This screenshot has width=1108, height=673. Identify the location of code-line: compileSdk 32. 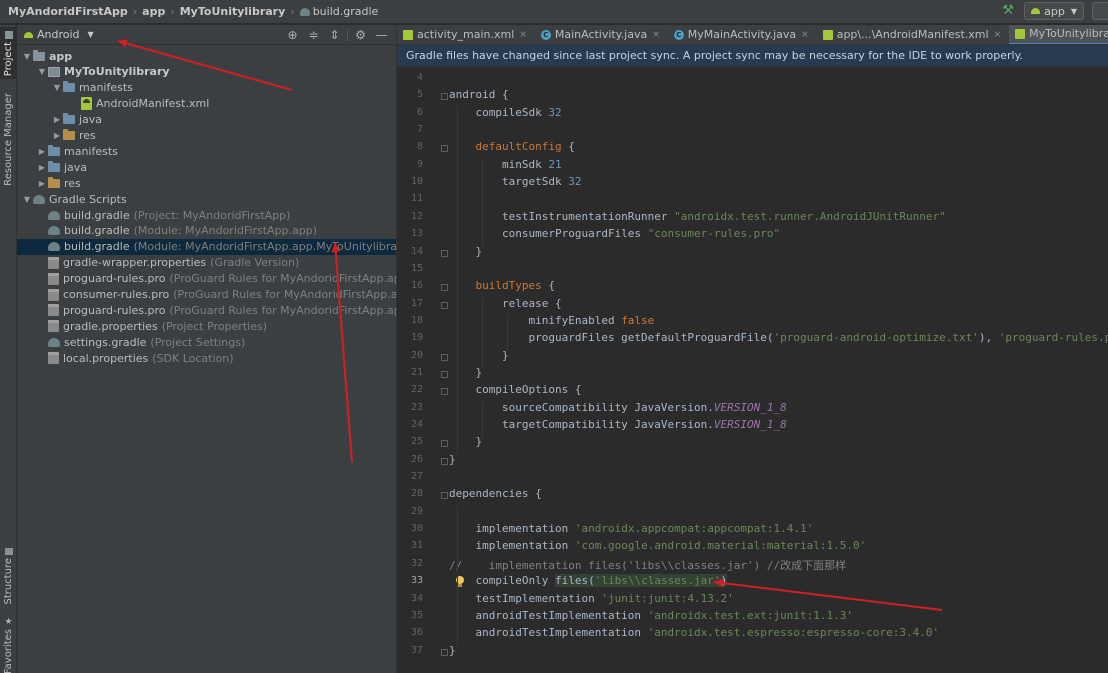
(505, 112).